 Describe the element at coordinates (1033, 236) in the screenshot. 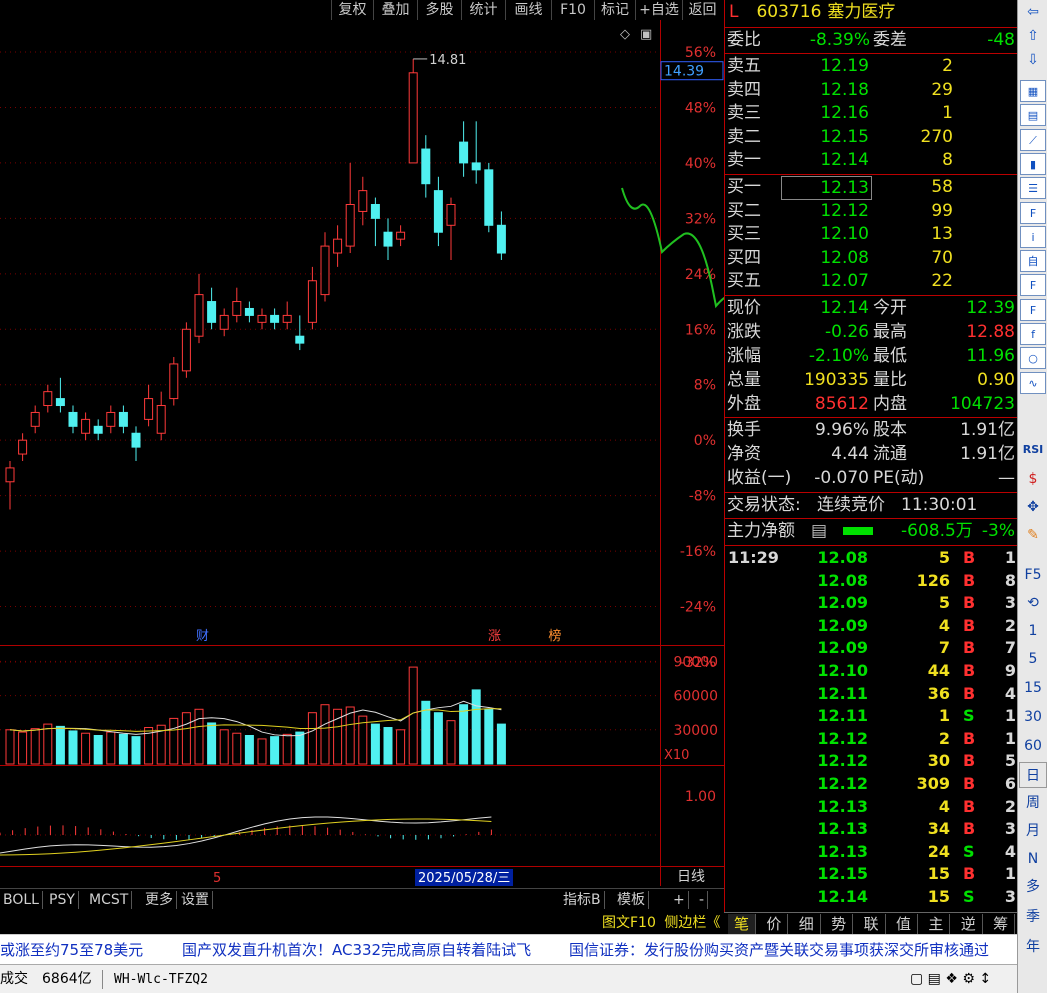

I see `info-icon: i` at that location.